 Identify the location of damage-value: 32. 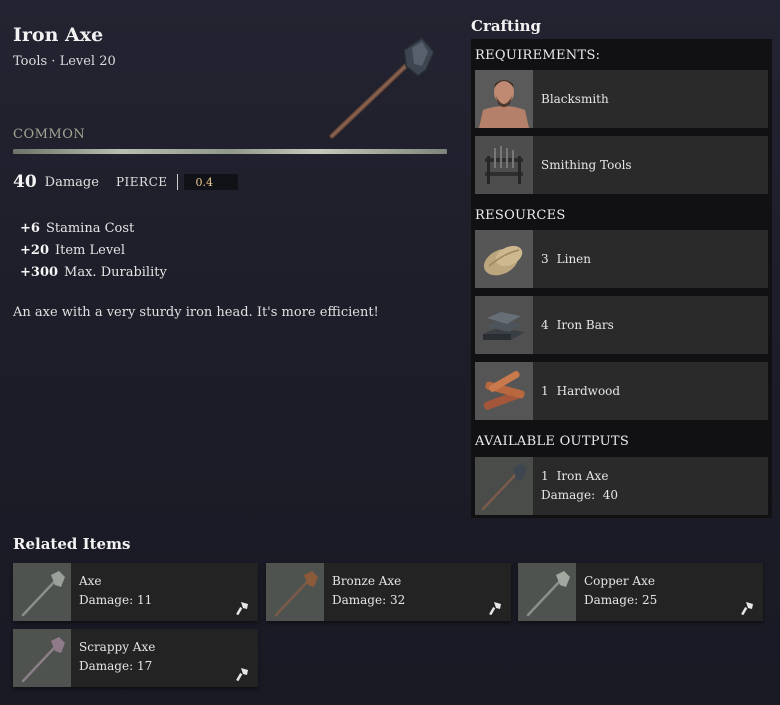
(397, 600).